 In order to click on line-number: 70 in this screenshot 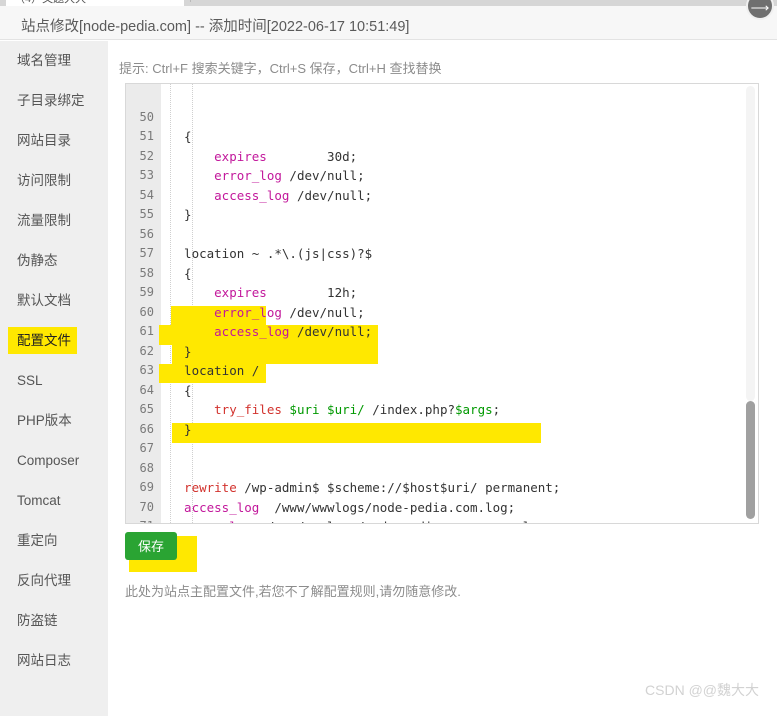, I will do `click(146, 506)`.